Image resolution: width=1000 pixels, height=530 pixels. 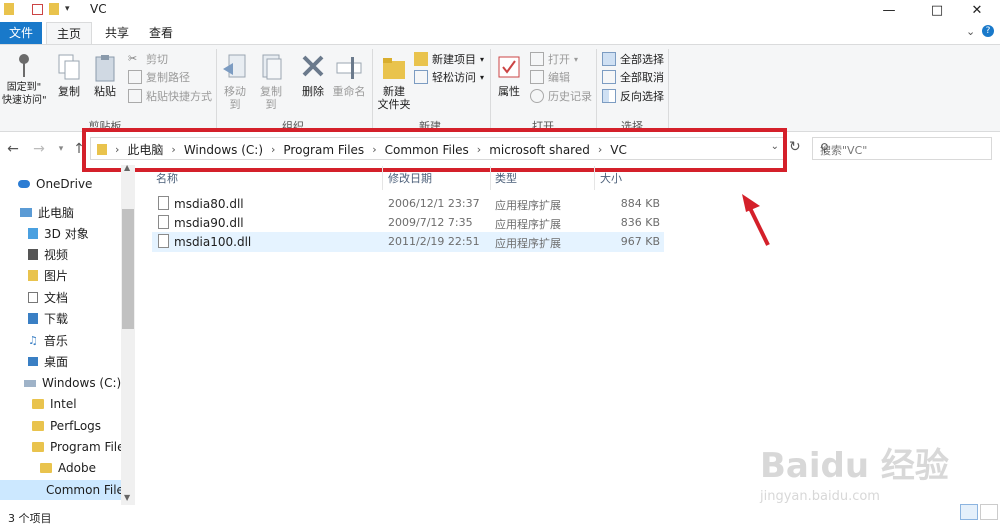 I want to click on open-button: 打开 ▾, so click(x=554, y=59).